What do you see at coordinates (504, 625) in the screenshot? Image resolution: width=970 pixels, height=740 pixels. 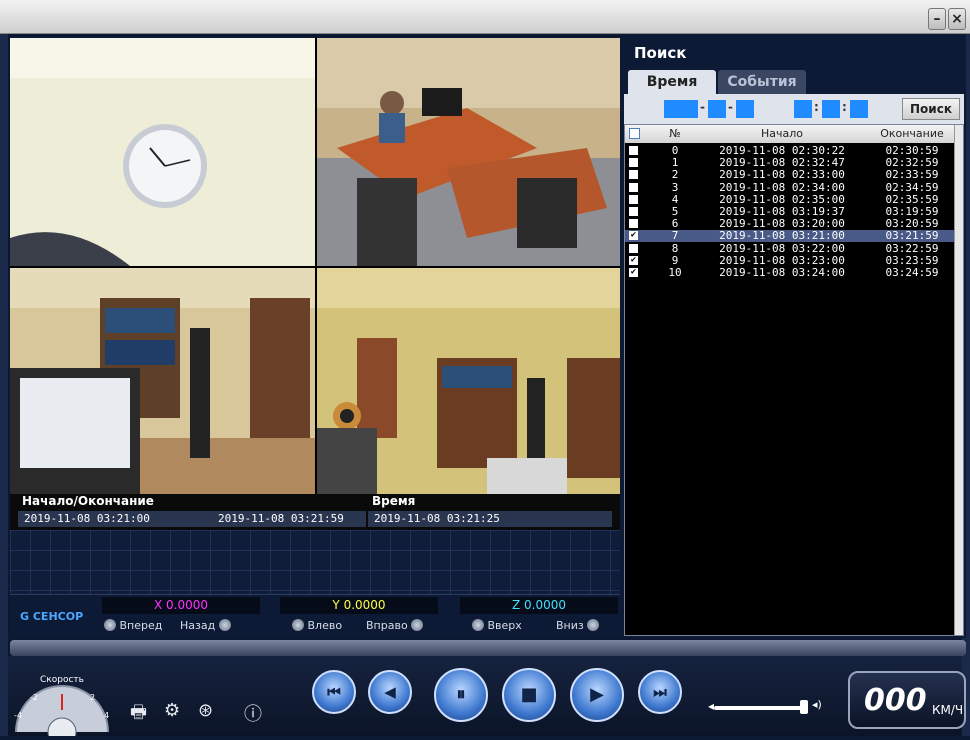 I see `up-label: Вверх` at bounding box center [504, 625].